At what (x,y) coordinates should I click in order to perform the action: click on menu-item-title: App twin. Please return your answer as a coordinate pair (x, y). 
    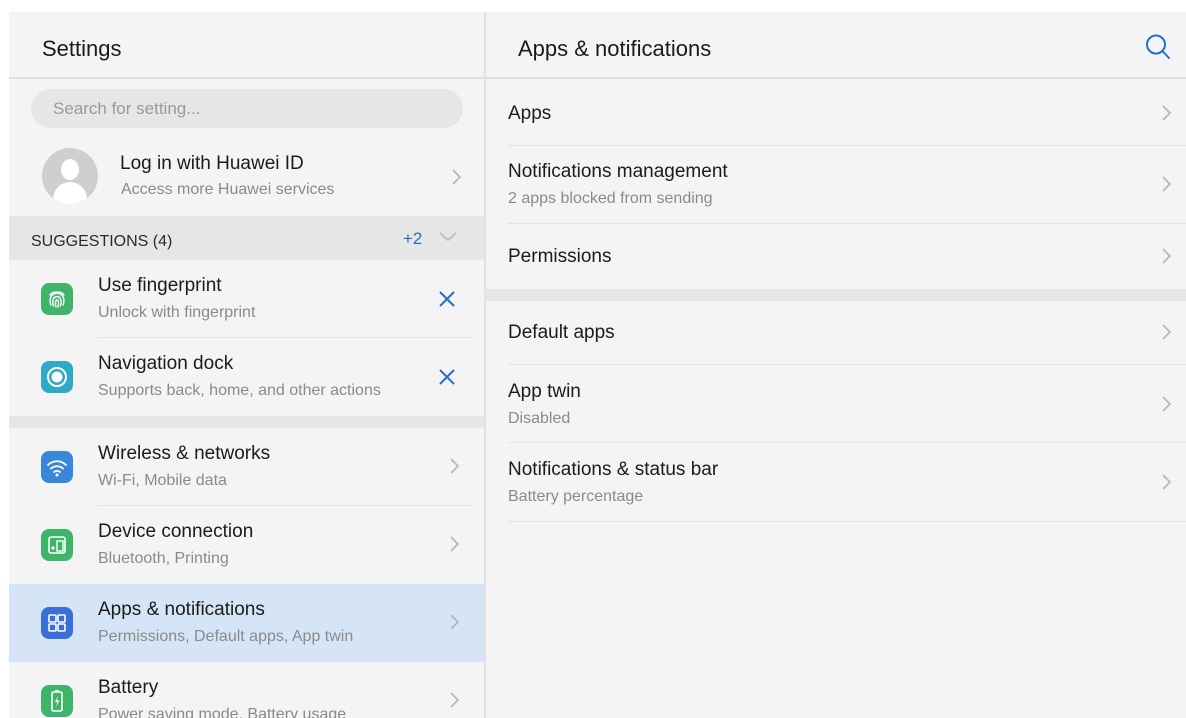
    Looking at the image, I should click on (544, 391).